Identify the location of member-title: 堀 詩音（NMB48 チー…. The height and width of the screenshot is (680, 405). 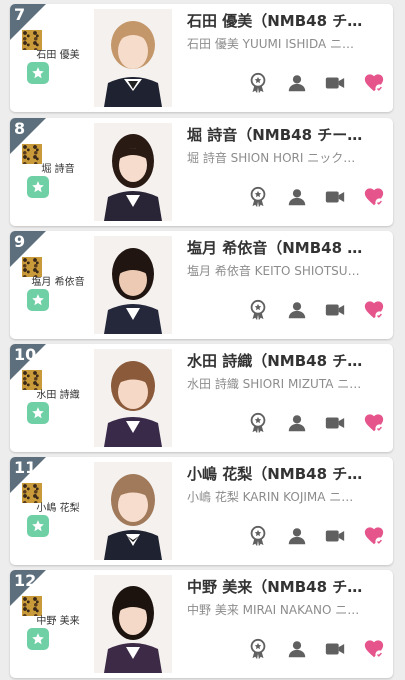
(287, 134).